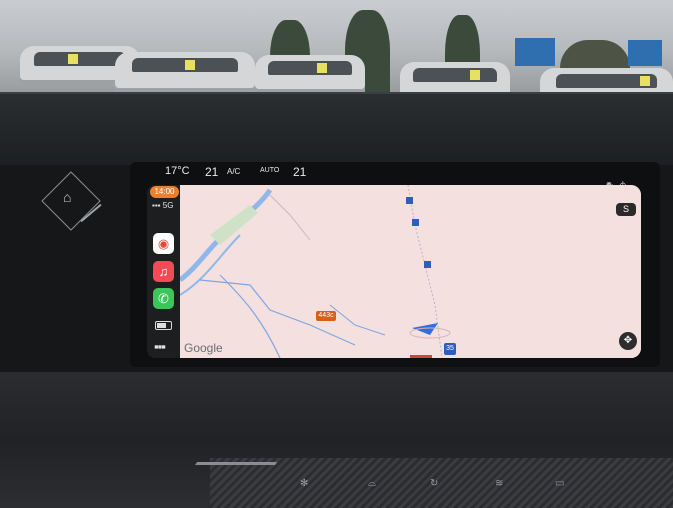 The image size is (673, 508). What do you see at coordinates (233, 171) in the screenshot?
I see `ac-label: A/C` at bounding box center [233, 171].